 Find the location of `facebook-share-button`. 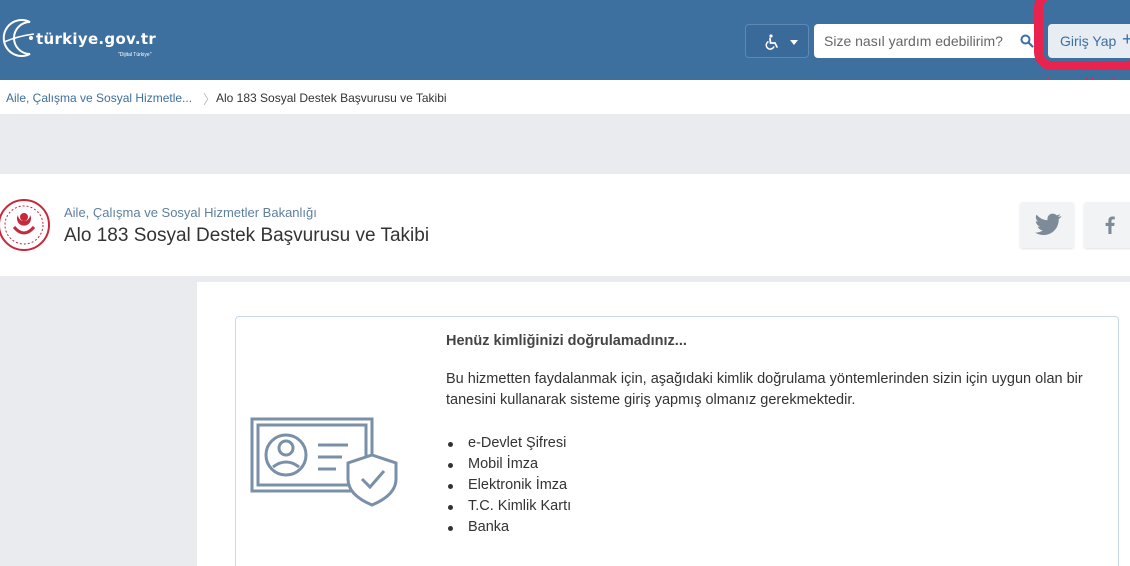

facebook-share-button is located at coordinates (1107, 225).